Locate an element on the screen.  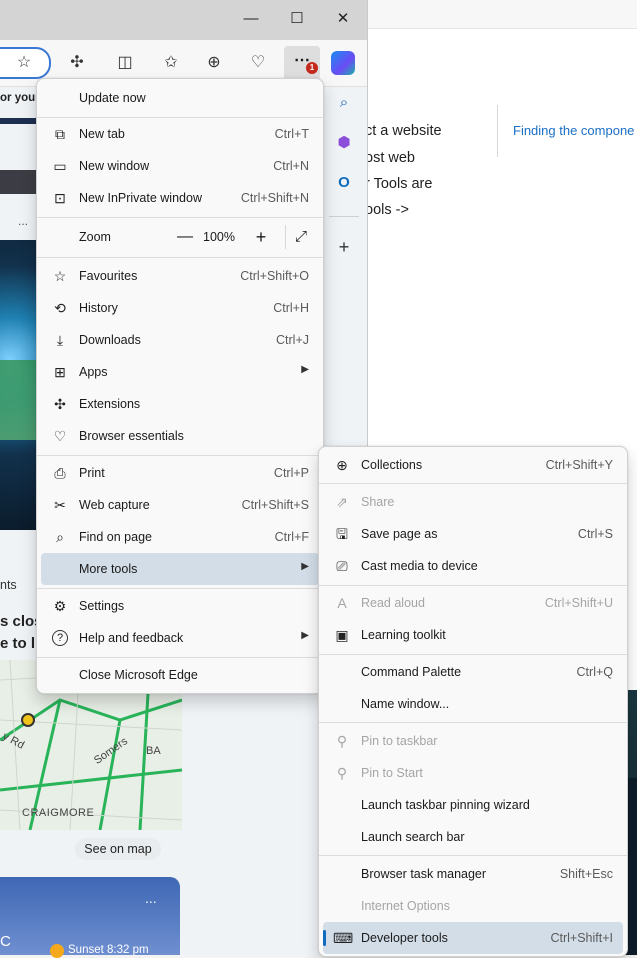
menu-item-settings: ⚙ Settings is located at coordinates (180, 606).